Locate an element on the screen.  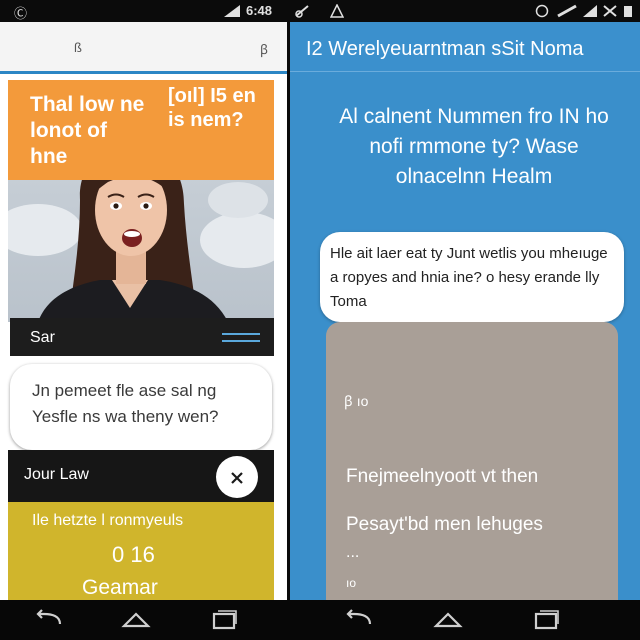
app-header: I2 Werelyeuarntman sSit Noma is located at coordinates (465, 47).